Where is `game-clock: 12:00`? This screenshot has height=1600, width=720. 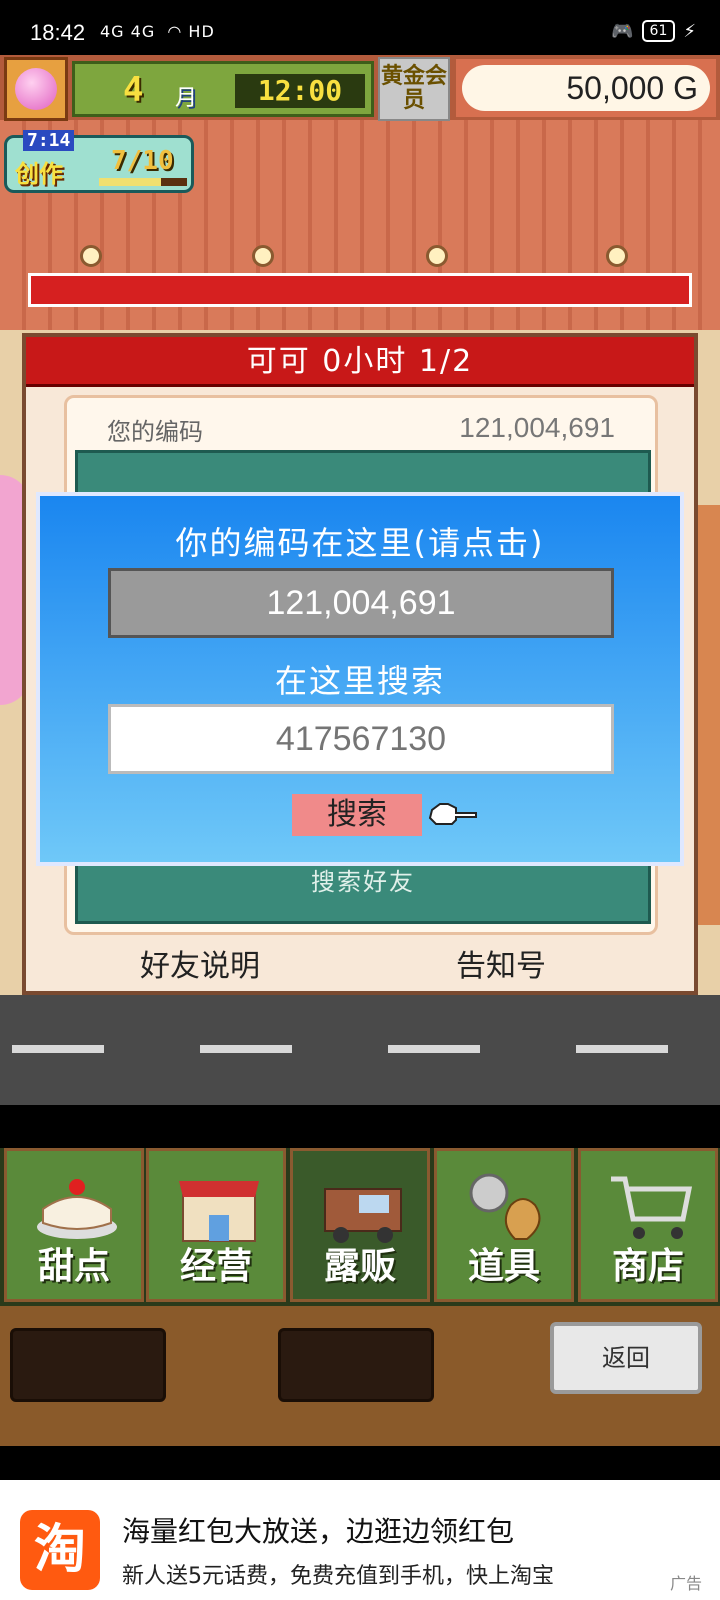
game-clock: 12:00 is located at coordinates (300, 91).